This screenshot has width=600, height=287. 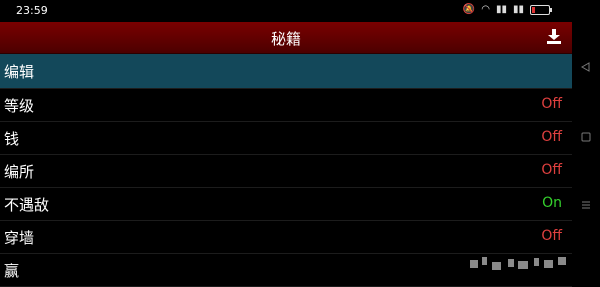 I want to click on row-label: 钱, so click(x=12, y=139).